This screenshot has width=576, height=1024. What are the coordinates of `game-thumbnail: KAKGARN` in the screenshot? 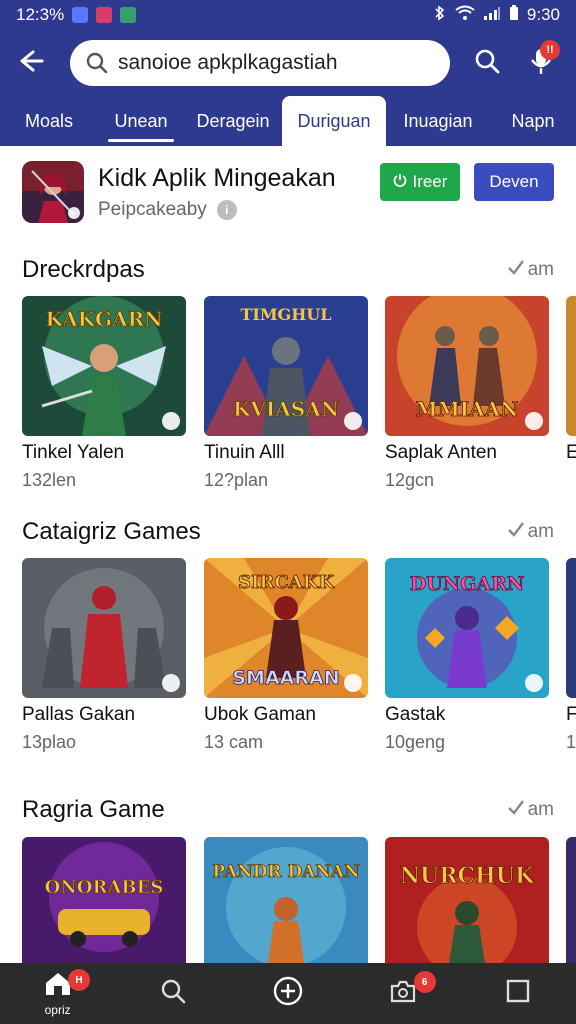 It's located at (104, 366).